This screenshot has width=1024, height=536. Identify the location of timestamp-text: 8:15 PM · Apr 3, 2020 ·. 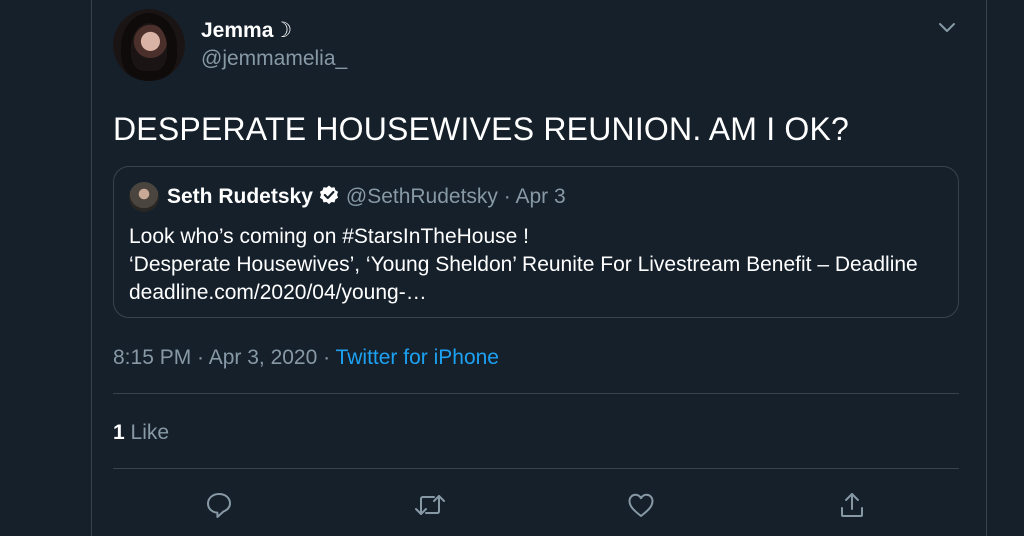
(224, 357).